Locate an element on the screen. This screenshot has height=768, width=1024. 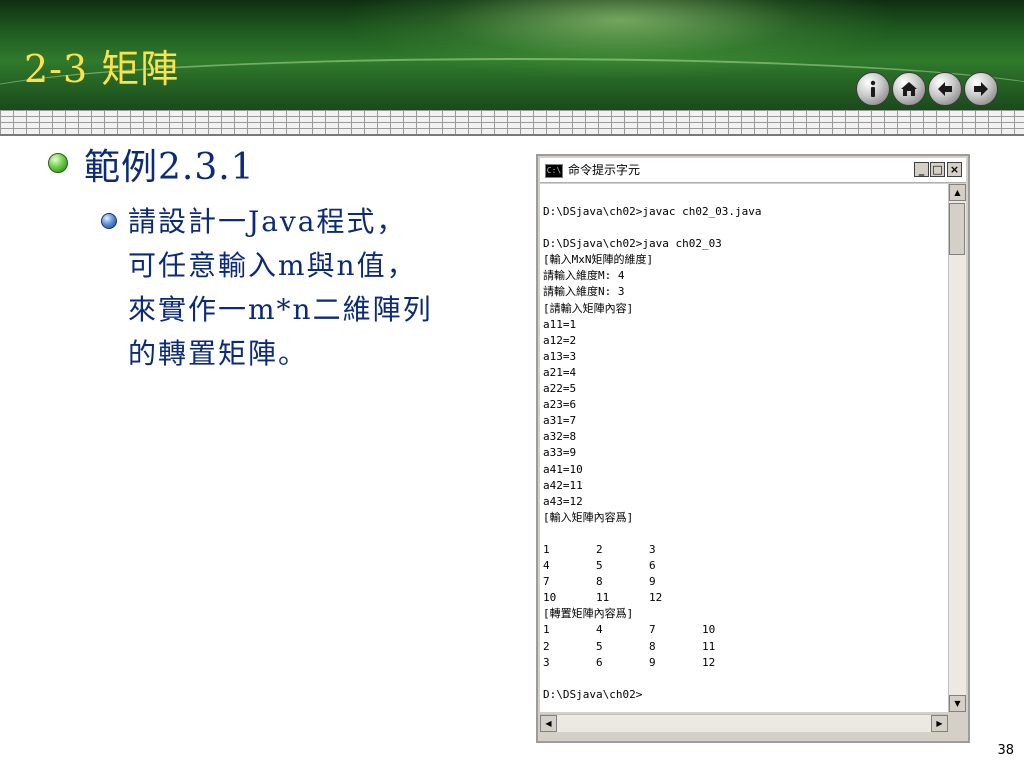
console-line: 10 11 12 is located at coordinates (603, 598).